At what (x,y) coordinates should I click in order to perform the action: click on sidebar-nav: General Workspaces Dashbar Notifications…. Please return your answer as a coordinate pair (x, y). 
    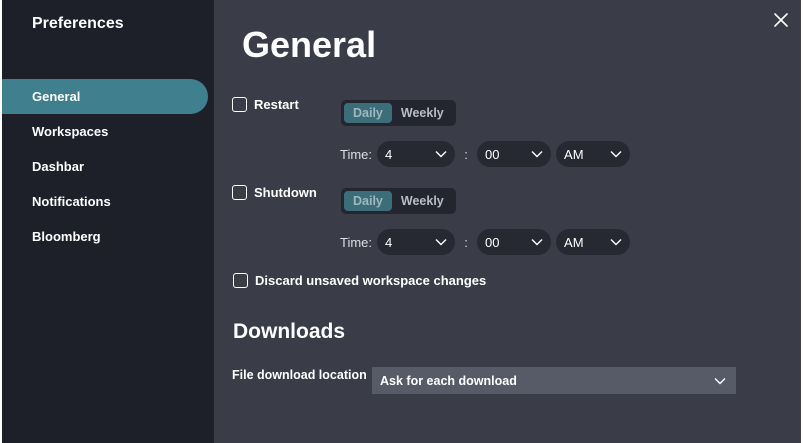
    Looking at the image, I should click on (108, 166).